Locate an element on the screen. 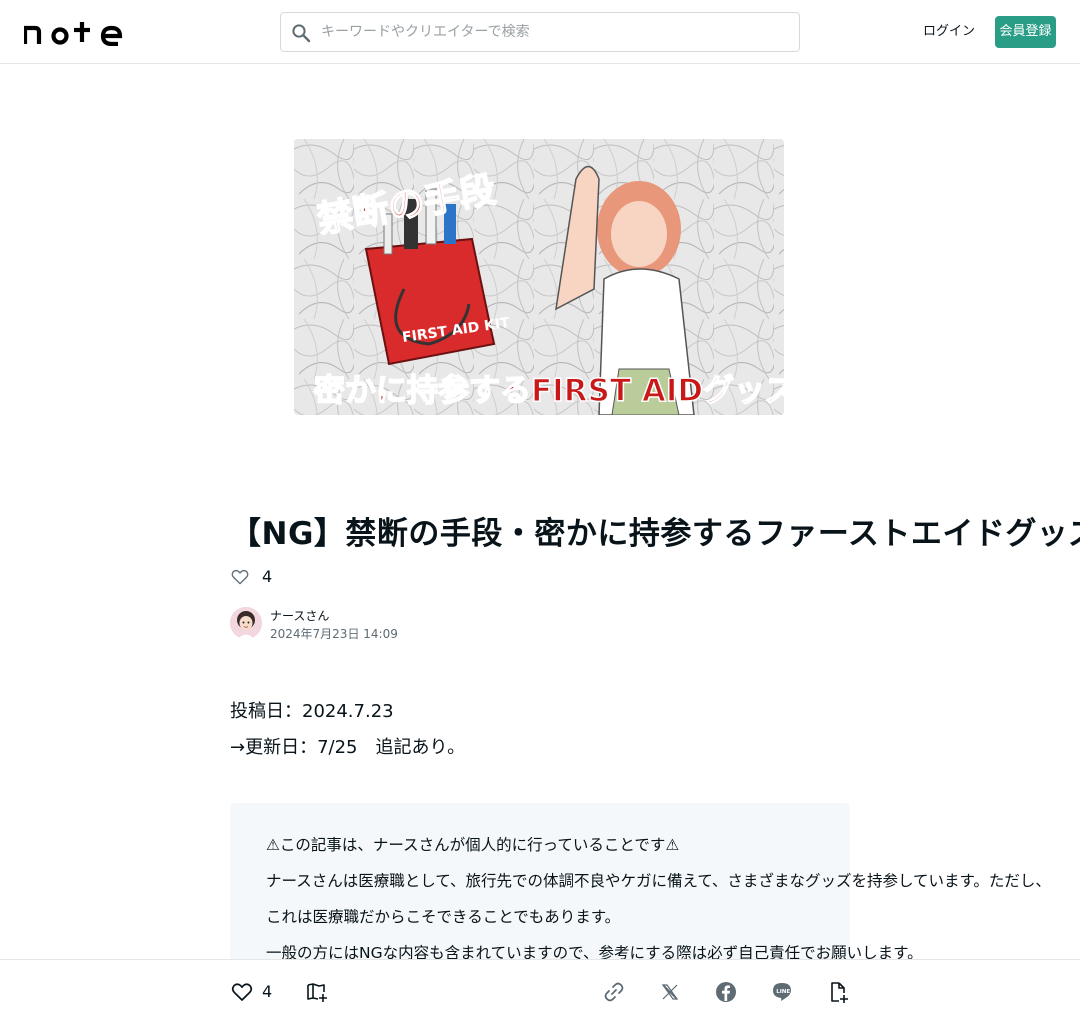 The height and width of the screenshot is (1024, 1080). search-input is located at coordinates (556, 32).